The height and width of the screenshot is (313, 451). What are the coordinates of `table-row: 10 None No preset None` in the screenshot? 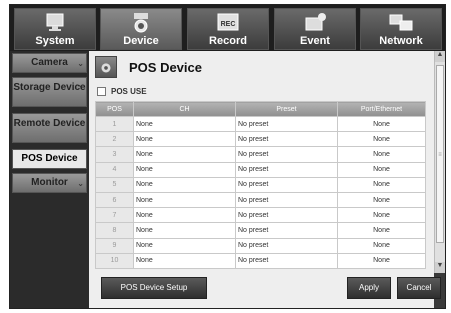 It's located at (260, 260).